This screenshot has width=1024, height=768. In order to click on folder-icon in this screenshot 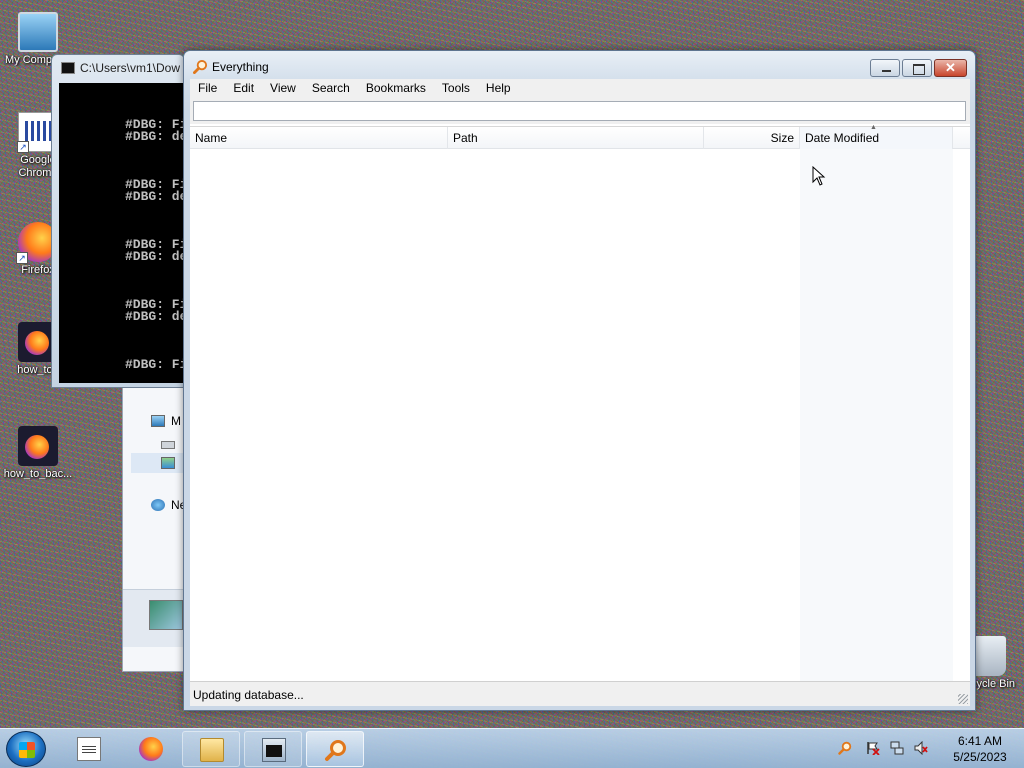, I will do `click(212, 750)`.